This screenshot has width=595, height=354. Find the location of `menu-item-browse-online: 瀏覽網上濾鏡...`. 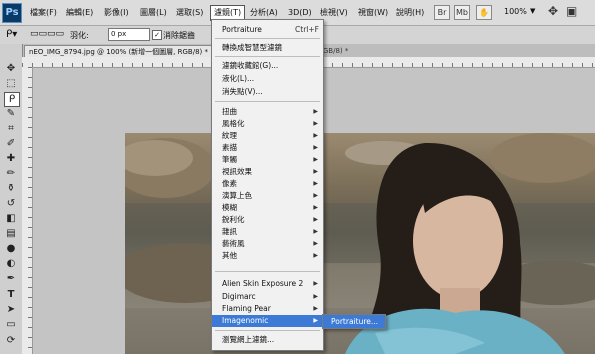

menu-item-browse-online: 瀏覽網上濾鏡... is located at coordinates (267, 340).